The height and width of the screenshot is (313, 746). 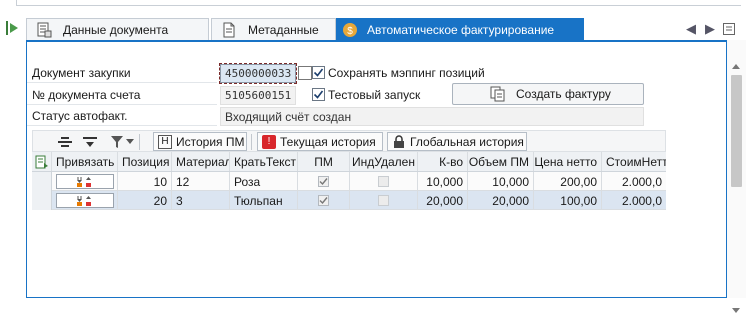 I want to click on scroll-thumb, so click(x=736, y=131).